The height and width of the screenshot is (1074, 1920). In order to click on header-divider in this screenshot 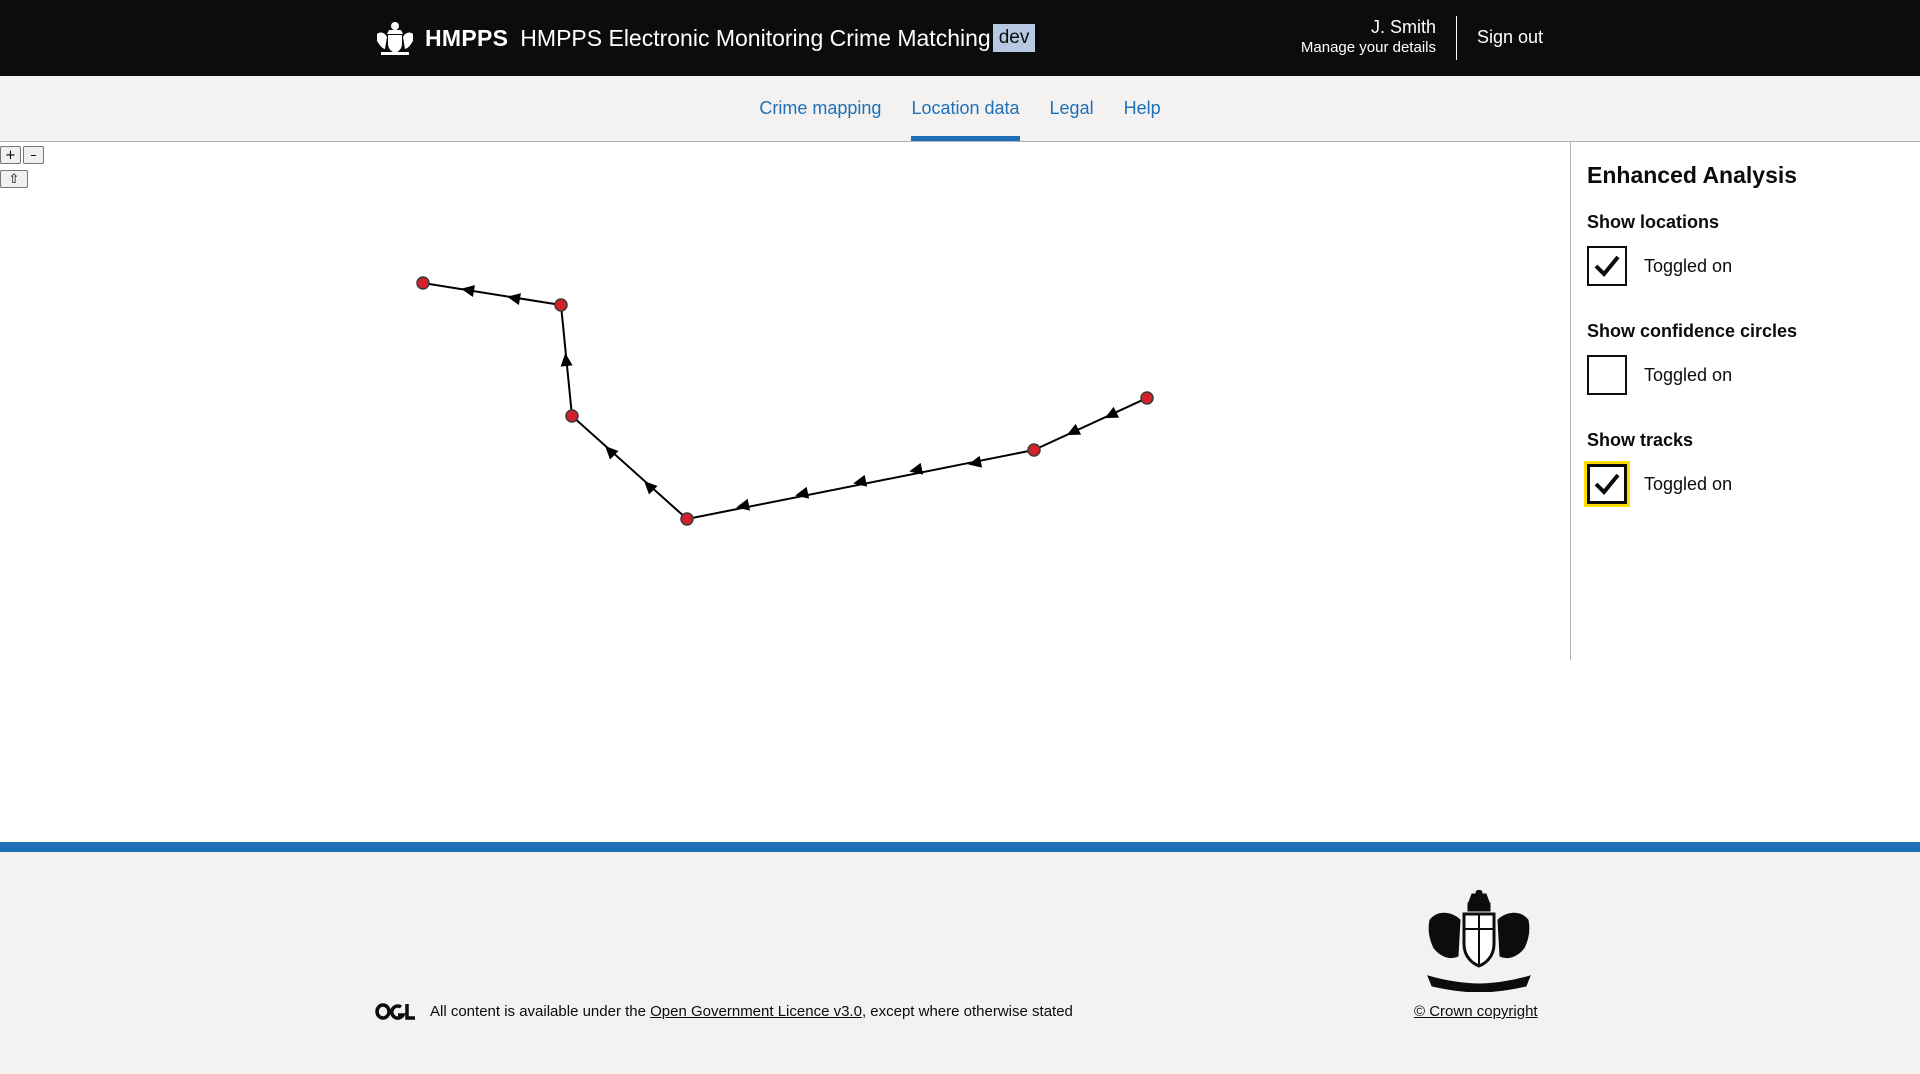, I will do `click(1456, 38)`.